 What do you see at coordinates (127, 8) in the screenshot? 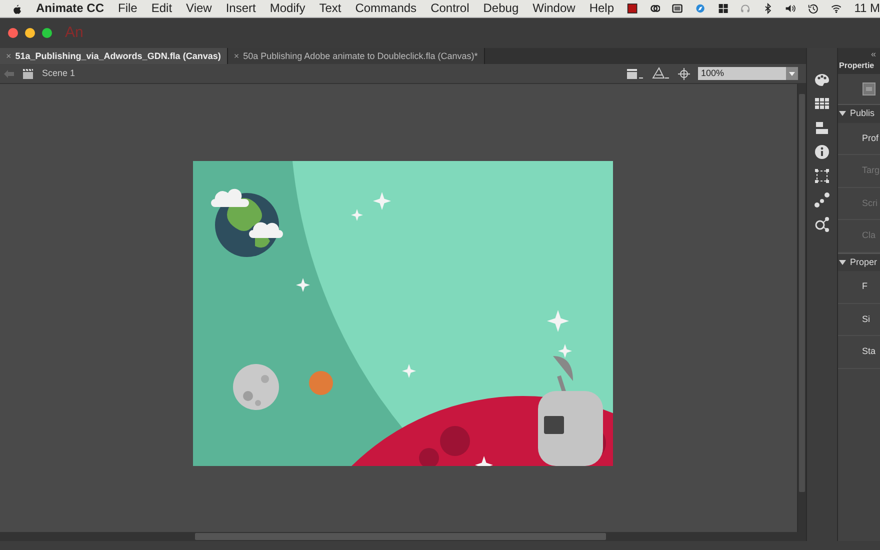
I see `menu-item: File` at bounding box center [127, 8].